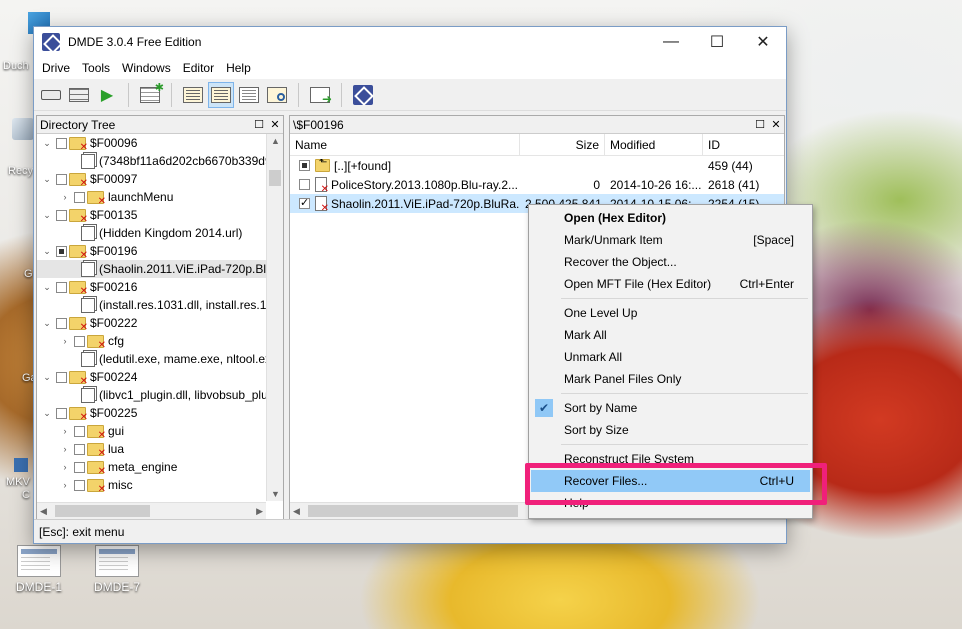  What do you see at coordinates (160, 485) in the screenshot?
I see `tree-item: › ✕ misc` at bounding box center [160, 485].